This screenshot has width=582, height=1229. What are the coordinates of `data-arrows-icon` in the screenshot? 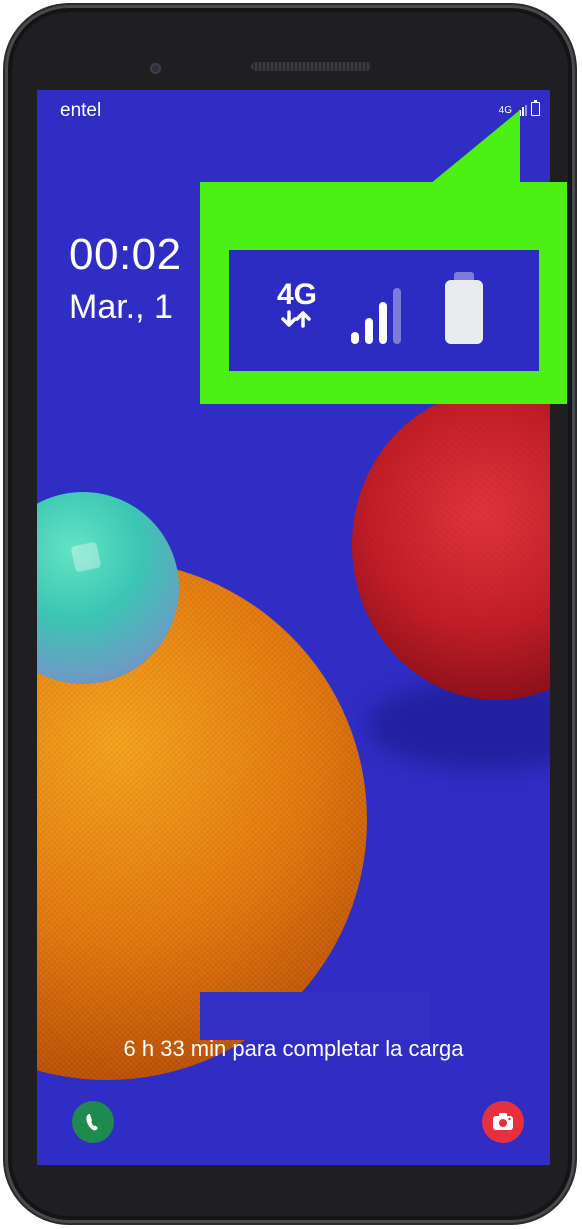 It's located at (296, 319).